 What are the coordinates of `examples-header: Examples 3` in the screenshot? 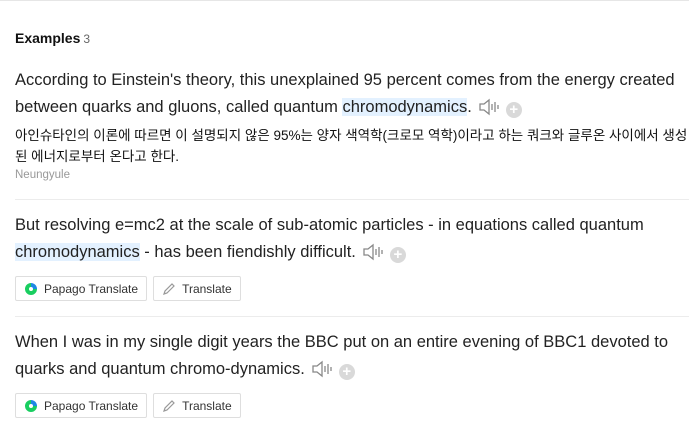 It's located at (52, 38).